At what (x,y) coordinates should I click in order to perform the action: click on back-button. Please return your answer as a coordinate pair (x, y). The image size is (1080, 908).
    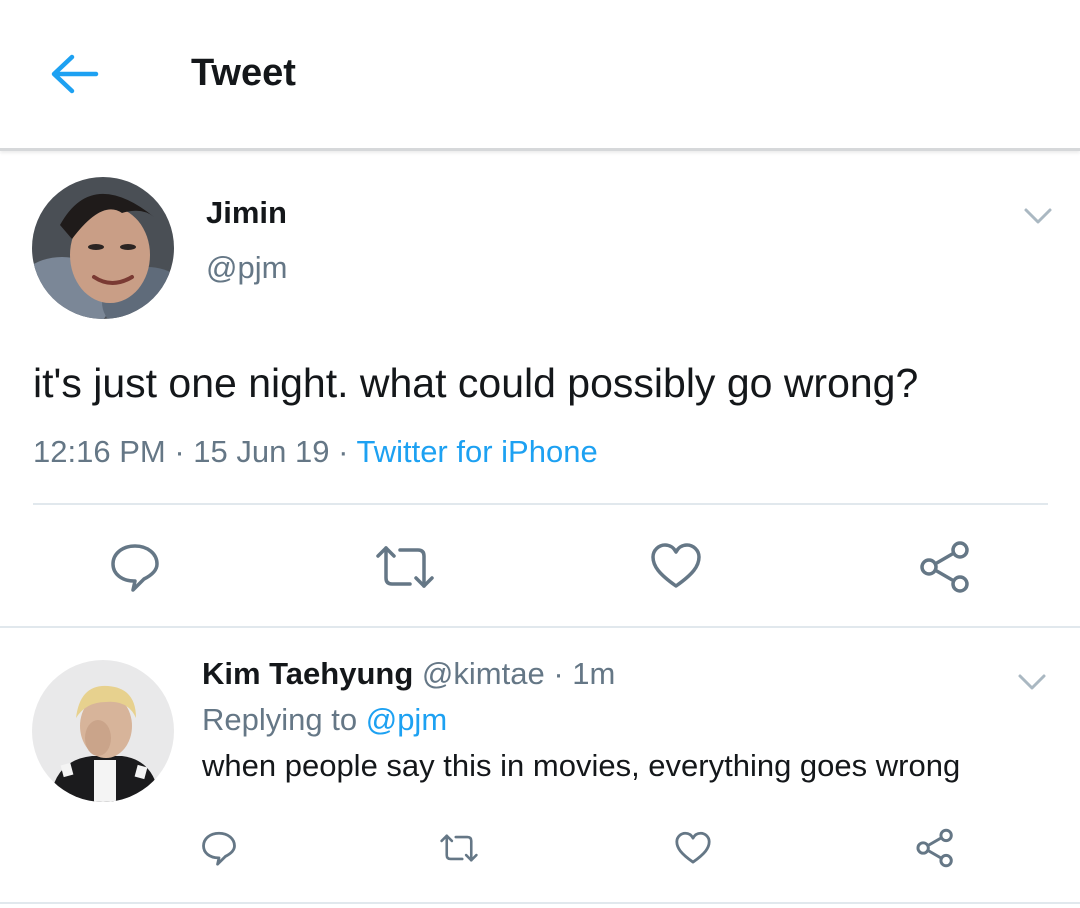
    Looking at the image, I should click on (74, 74).